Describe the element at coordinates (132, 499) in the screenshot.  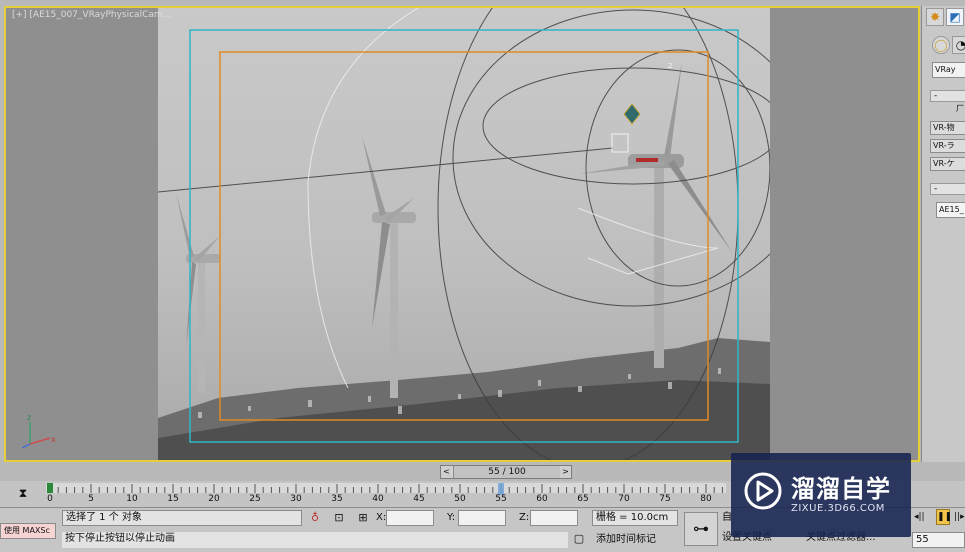
I see `ruler-tick-label: 10` at that location.